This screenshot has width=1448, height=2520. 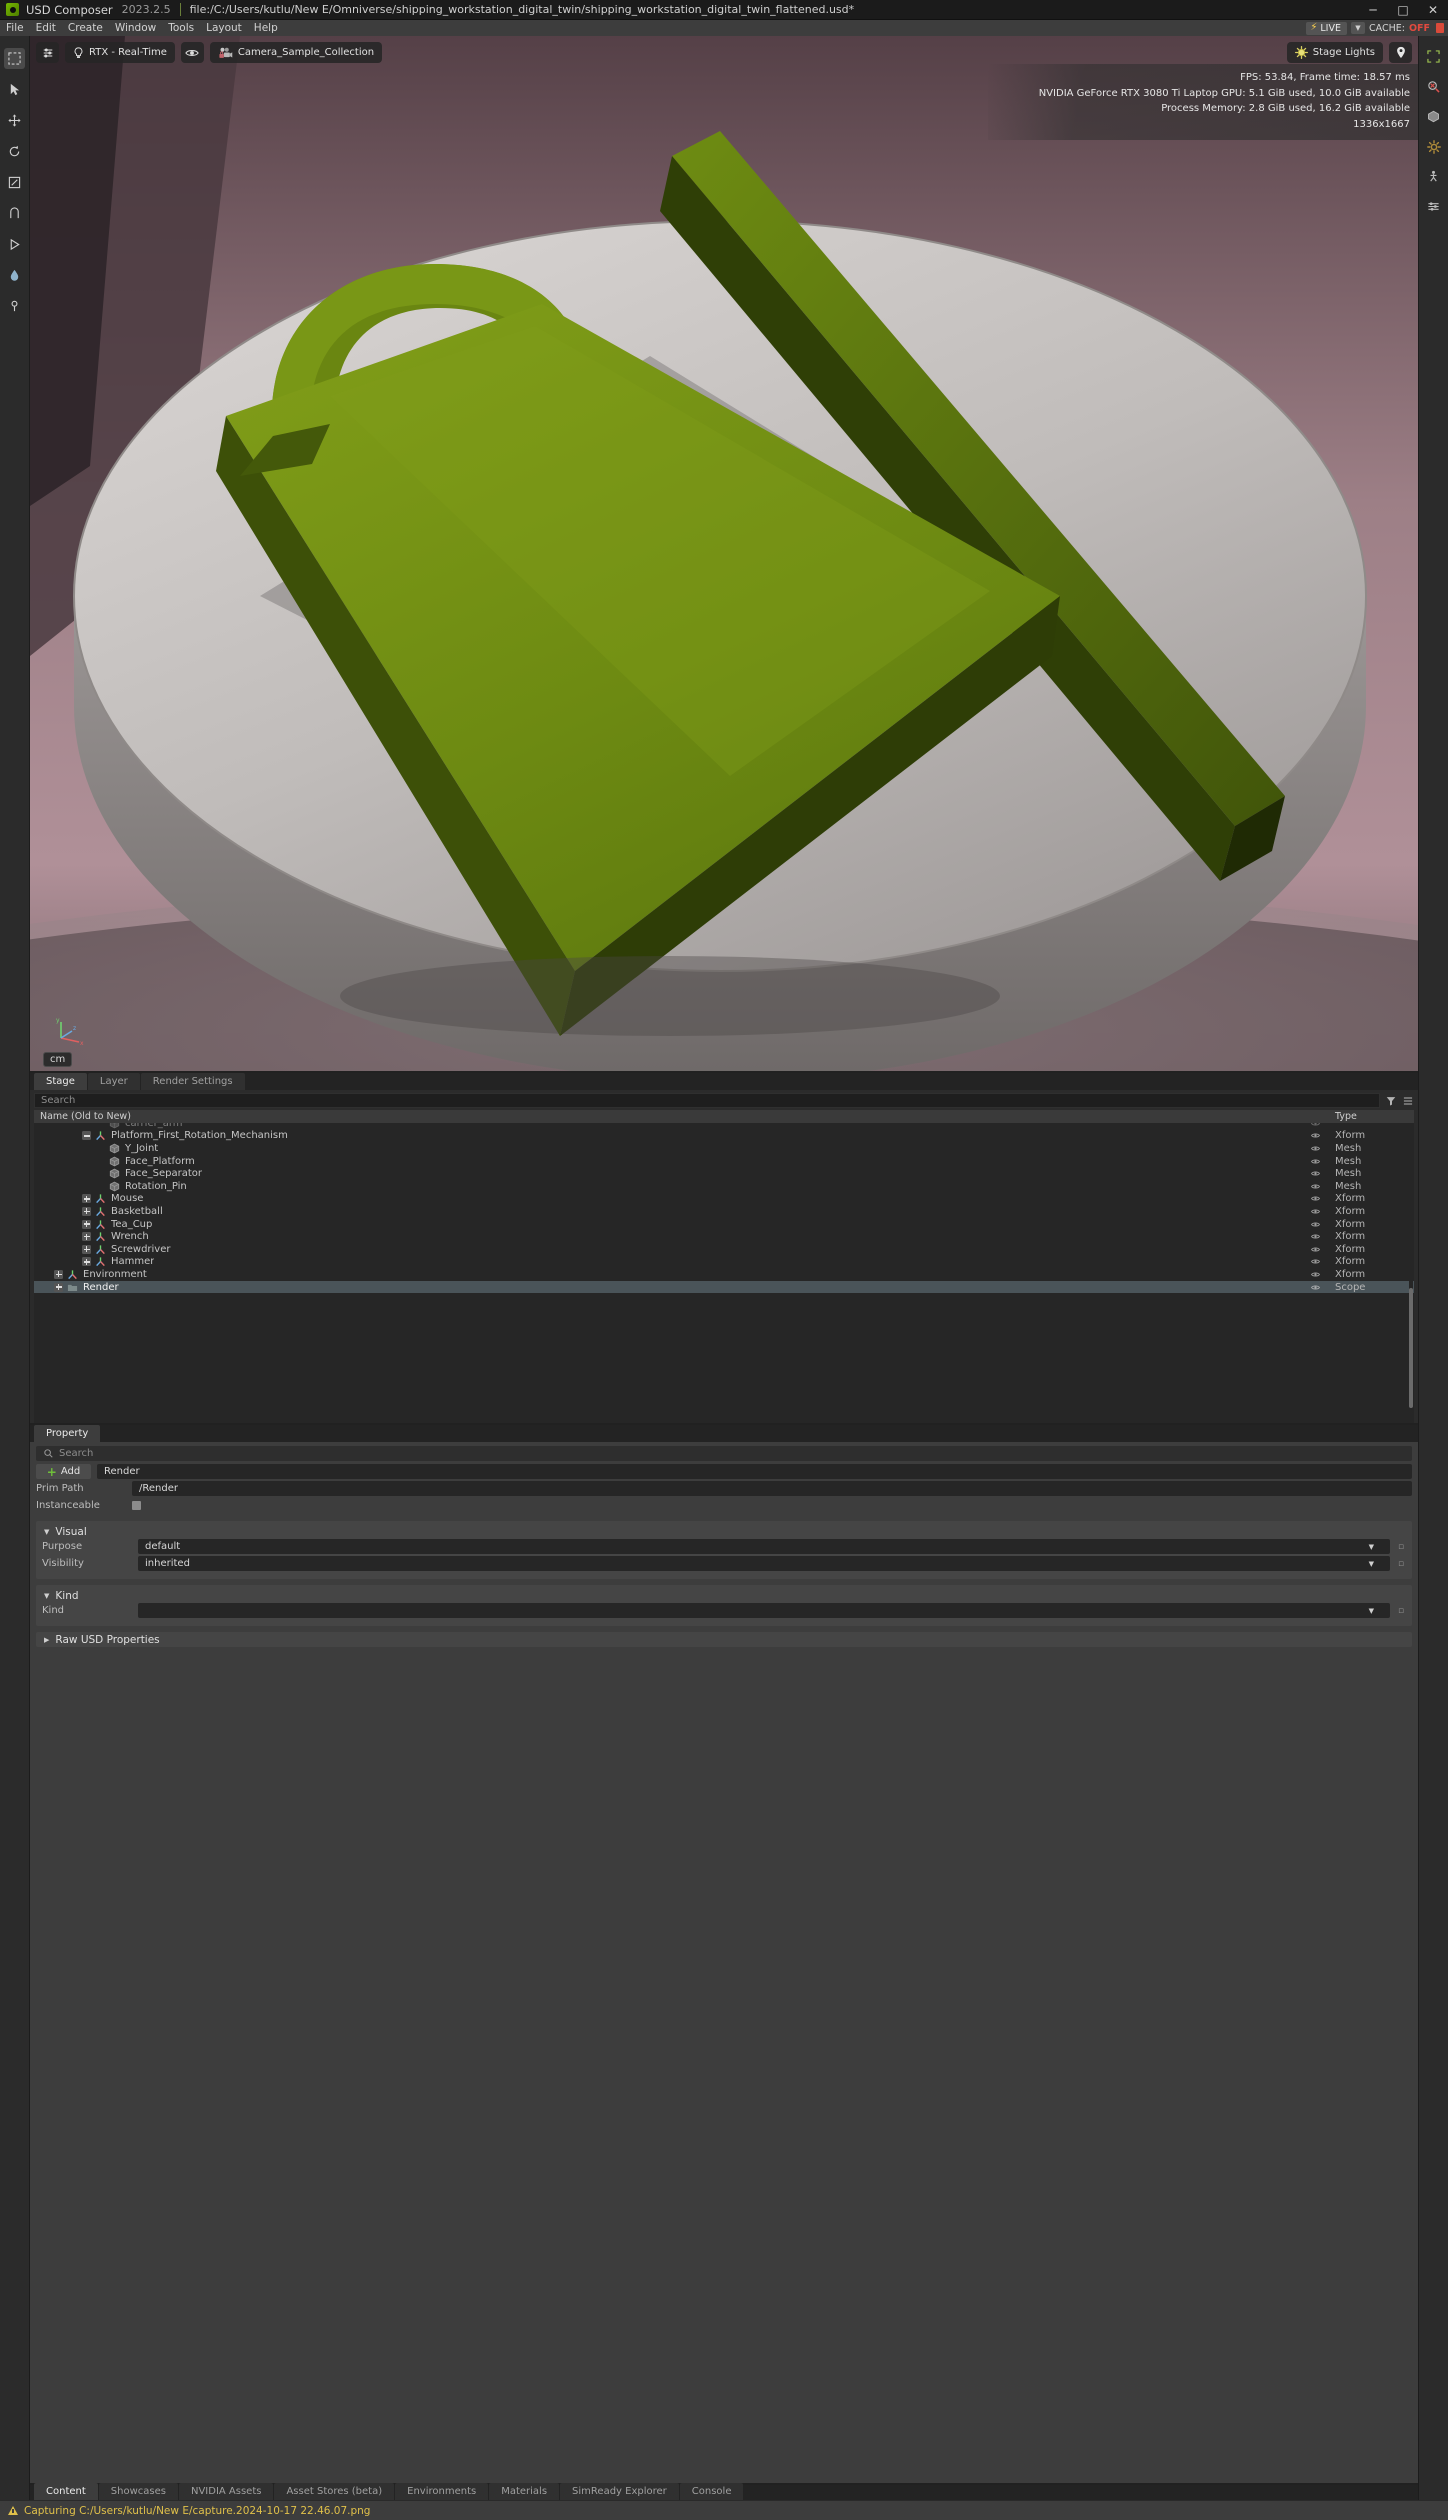 What do you see at coordinates (1433, 116) in the screenshot?
I see `shape-tool-button` at bounding box center [1433, 116].